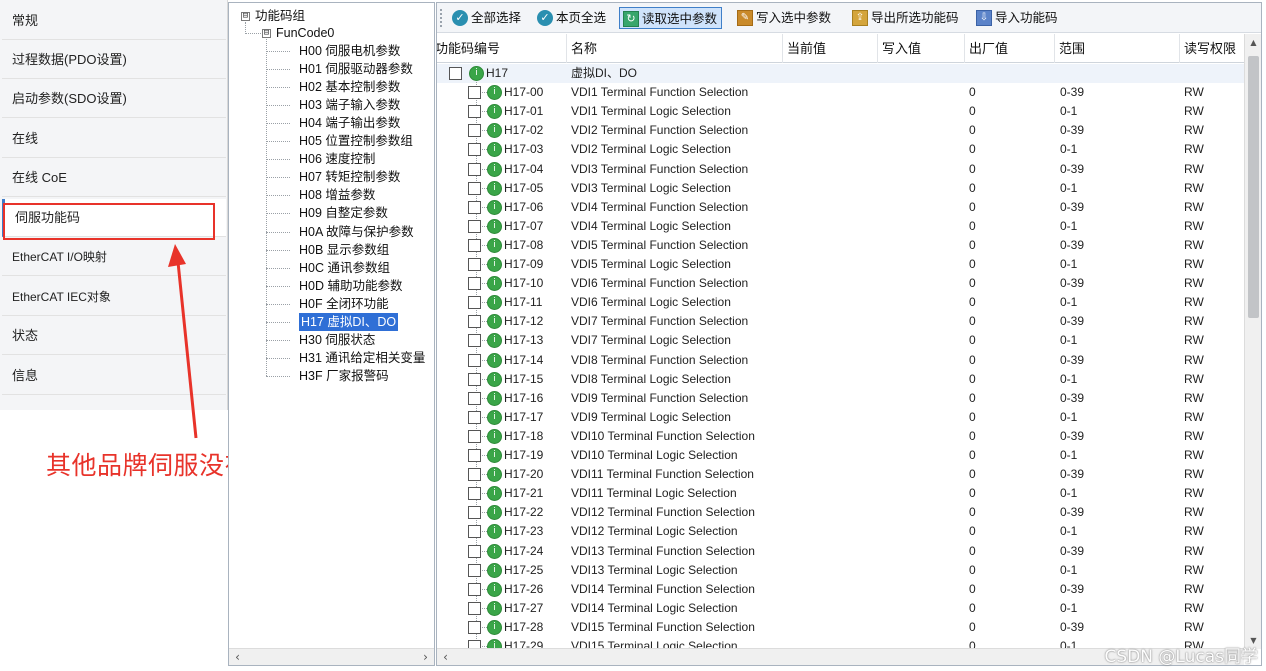 The width and height of the screenshot is (1266, 671). Describe the element at coordinates (114, 139) in the screenshot. I see `nav-item-3: 在线` at that location.